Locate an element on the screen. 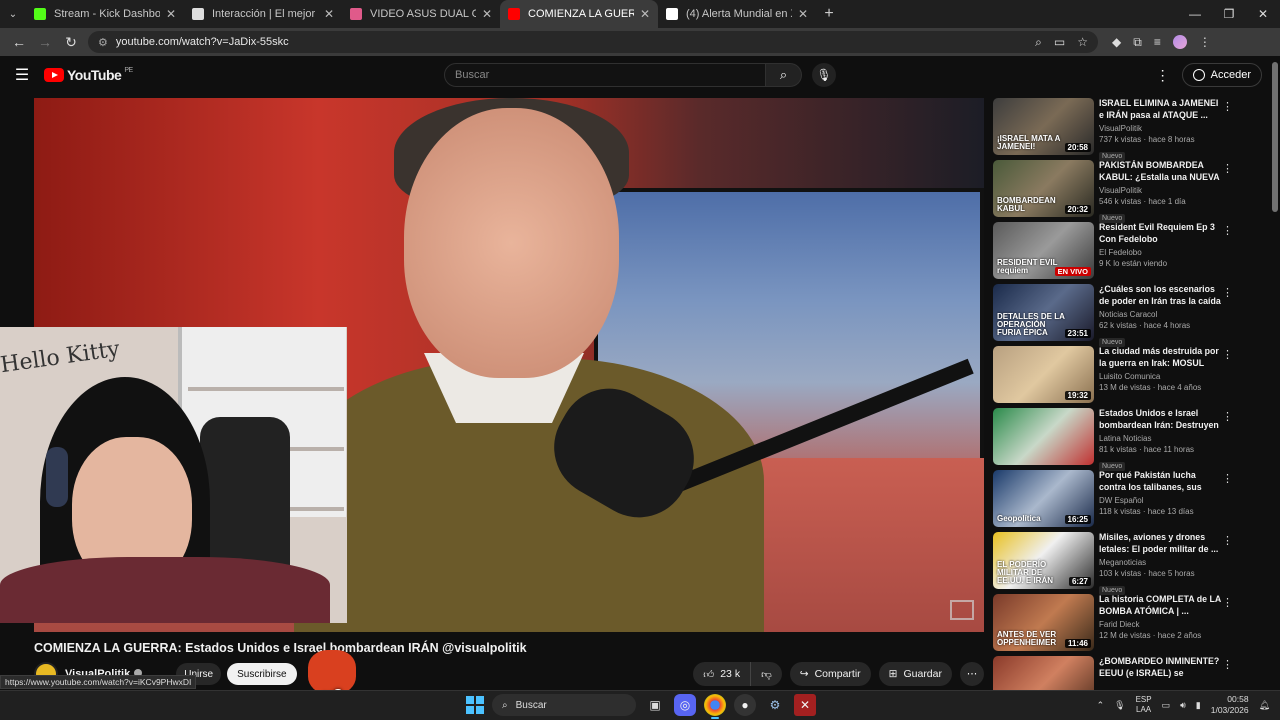 Image resolution: width=1280 pixels, height=720 pixels. video-thumbnail: RESIDENT EVIL requiem EN VIVO is located at coordinates (1043, 250).